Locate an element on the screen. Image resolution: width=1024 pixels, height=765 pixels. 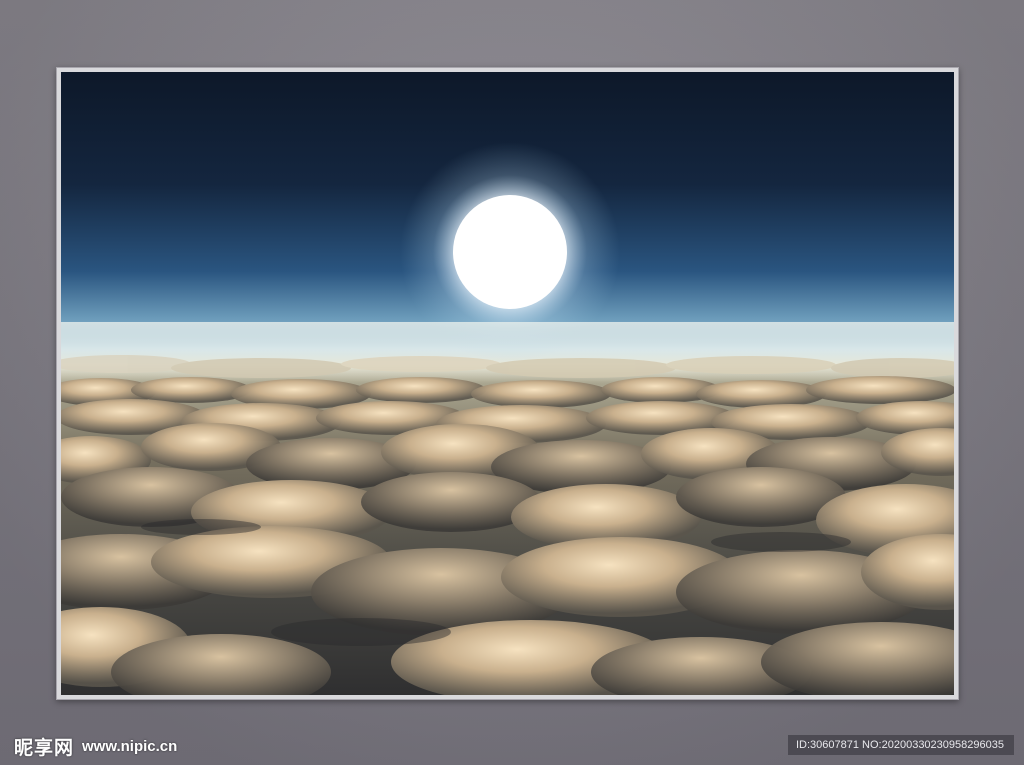
image-id-bar: ID:30607871 NO:20200330230958296035 is located at coordinates (901, 745).